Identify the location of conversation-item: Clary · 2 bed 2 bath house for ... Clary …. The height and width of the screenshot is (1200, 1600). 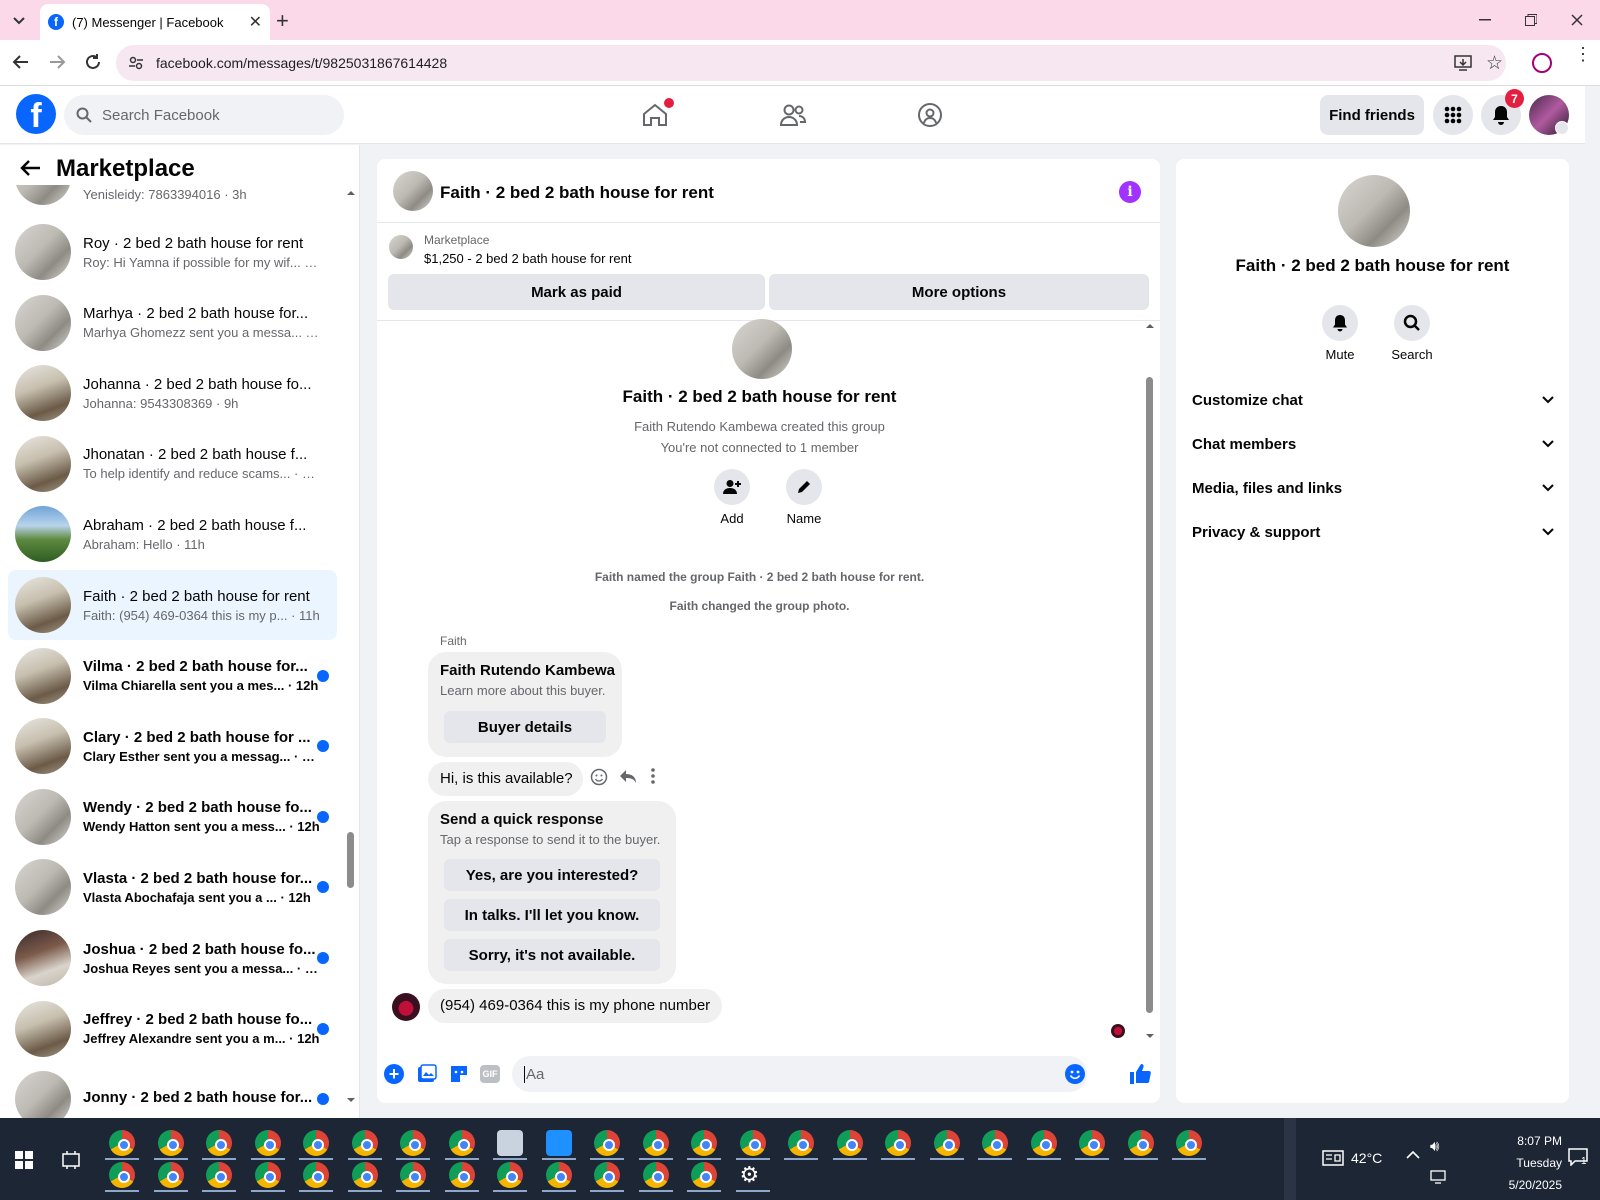
(172, 746).